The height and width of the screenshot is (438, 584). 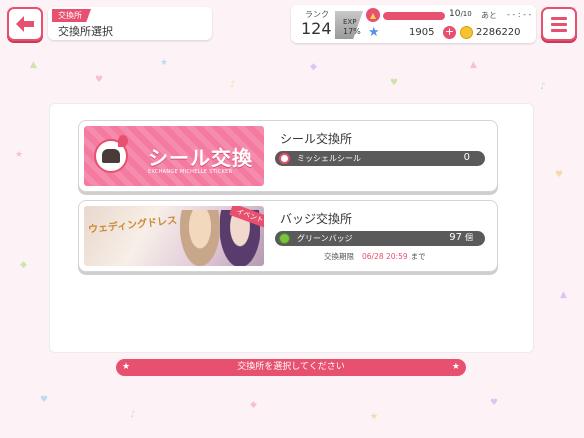 I want to click on screen-title-box: 交換所 交換所選択, so click(x=130, y=23).